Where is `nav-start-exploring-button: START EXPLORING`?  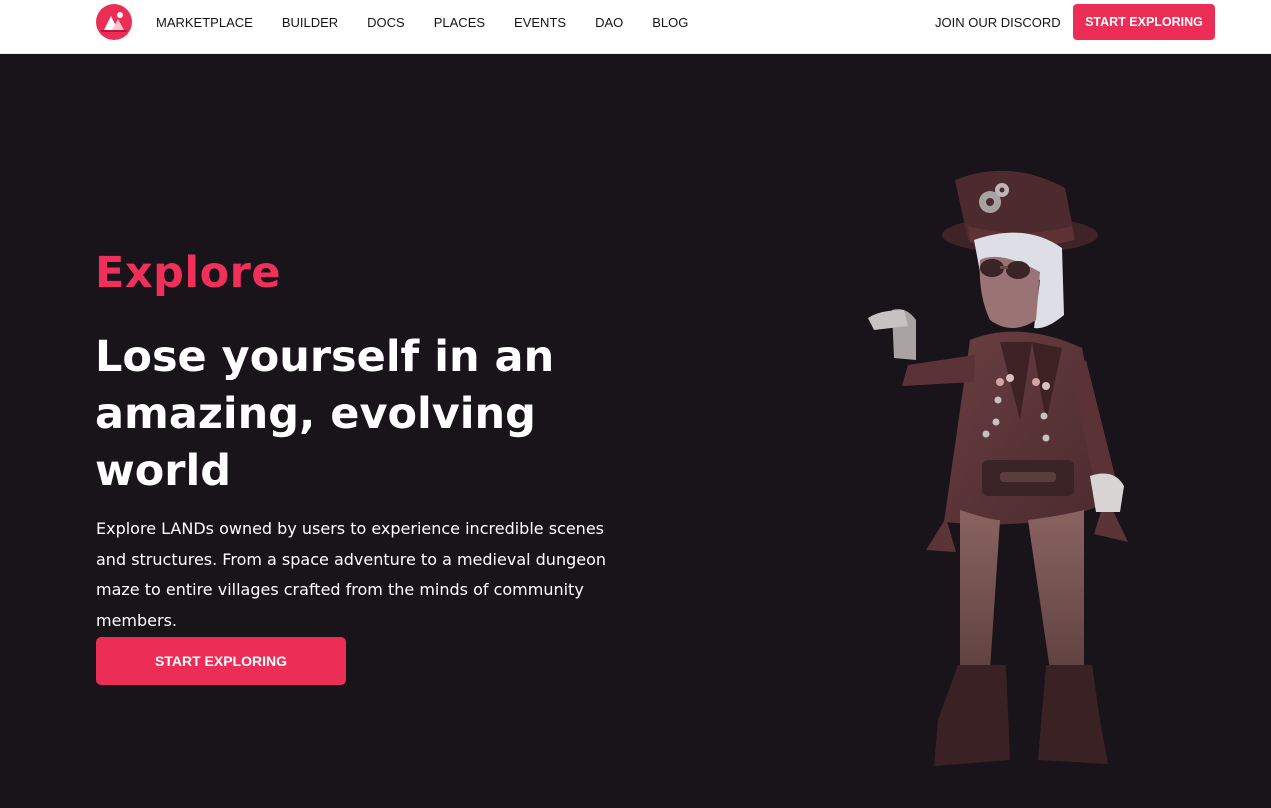 nav-start-exploring-button: START EXPLORING is located at coordinates (1144, 22).